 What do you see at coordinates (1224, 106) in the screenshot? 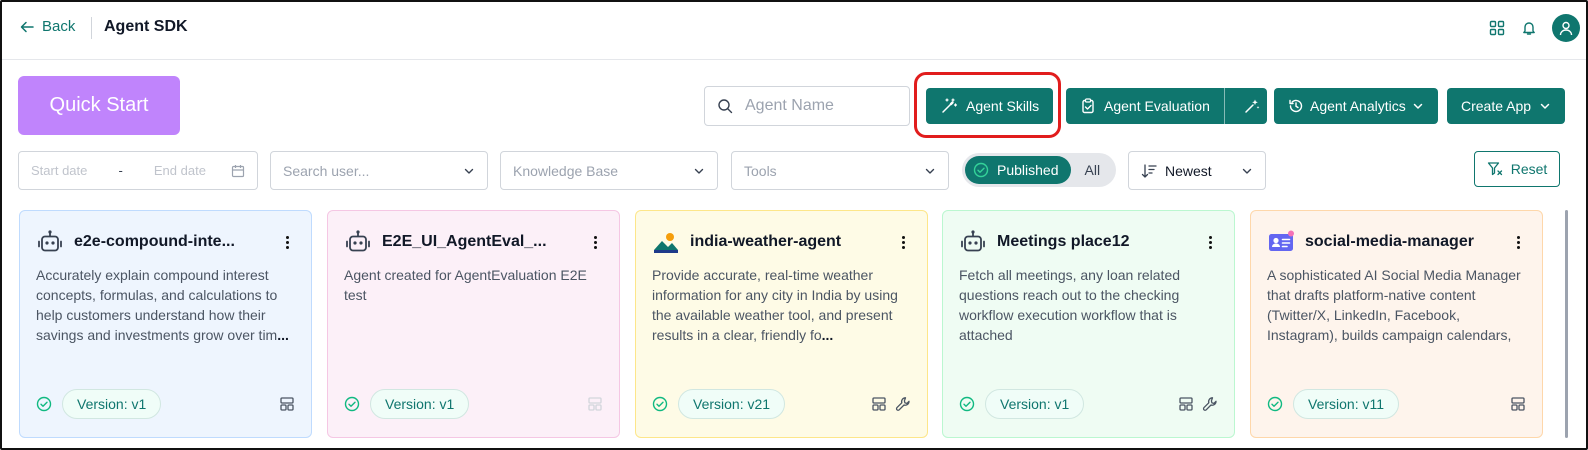
I see `split-divider` at bounding box center [1224, 106].